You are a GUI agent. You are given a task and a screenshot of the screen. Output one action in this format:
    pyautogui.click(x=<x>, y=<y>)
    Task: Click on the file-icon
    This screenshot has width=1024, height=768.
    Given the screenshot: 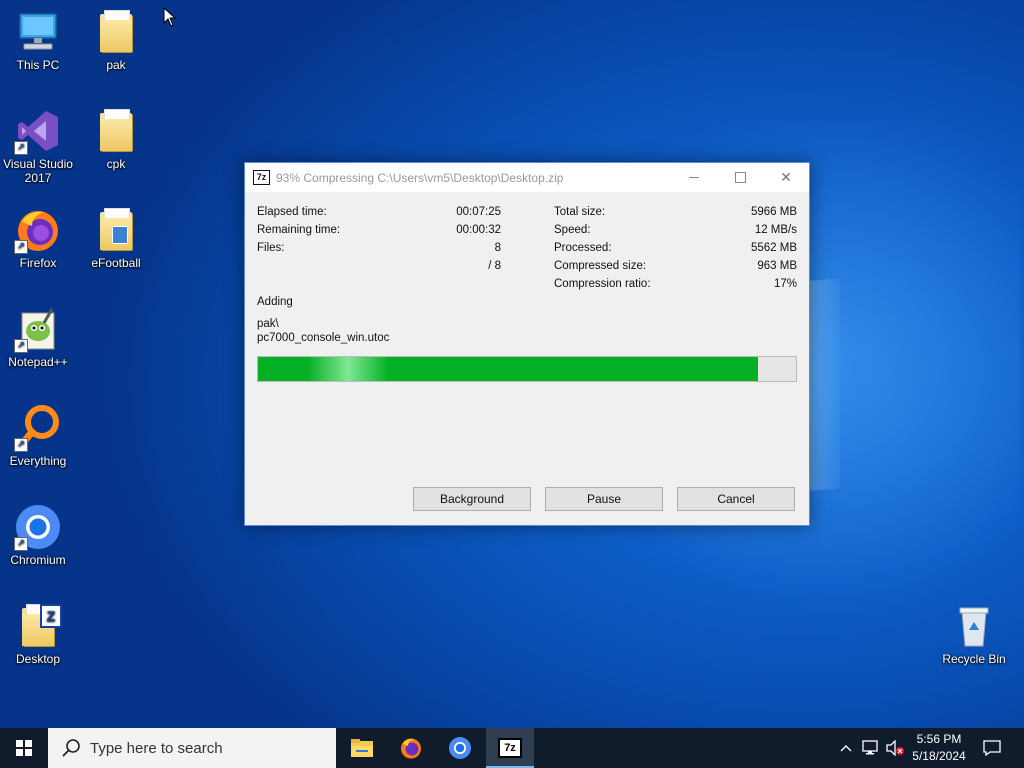 What is the action you would take?
    pyautogui.click(x=120, y=235)
    